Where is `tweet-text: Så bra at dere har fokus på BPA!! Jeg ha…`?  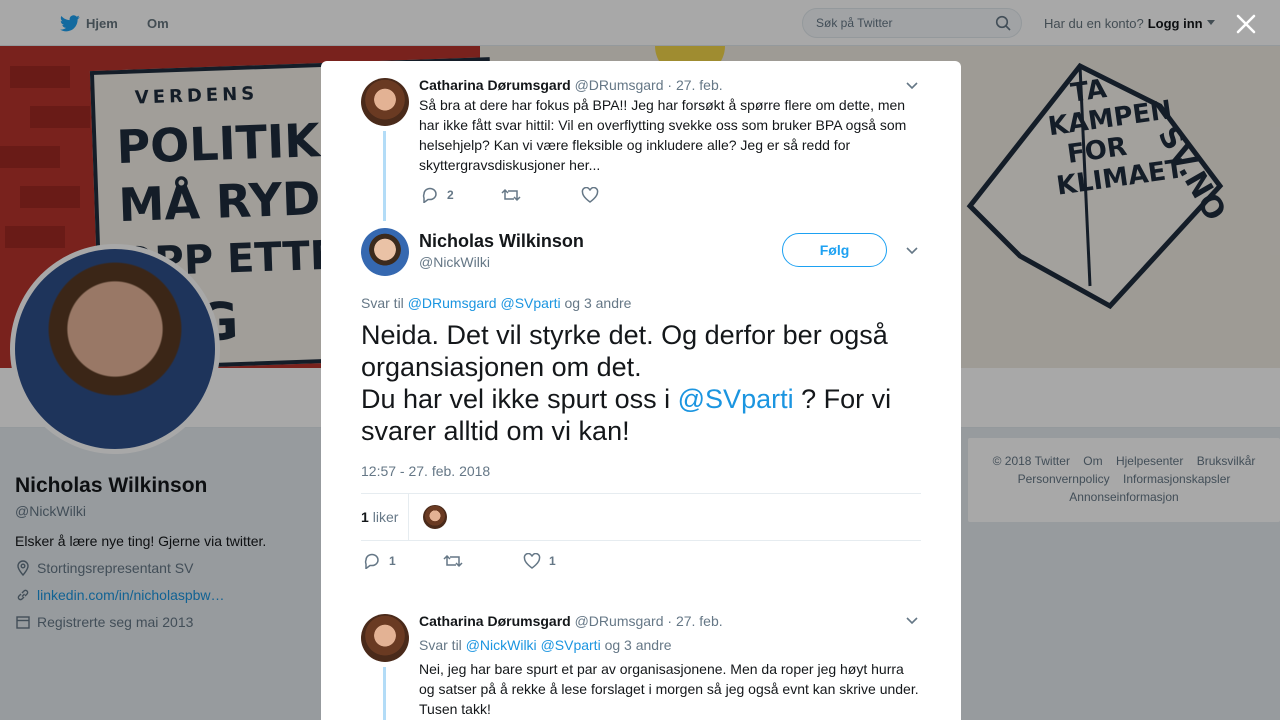
tweet-text: Så bra at dere har fokus på BPA!! Jeg ha… is located at coordinates (663, 135).